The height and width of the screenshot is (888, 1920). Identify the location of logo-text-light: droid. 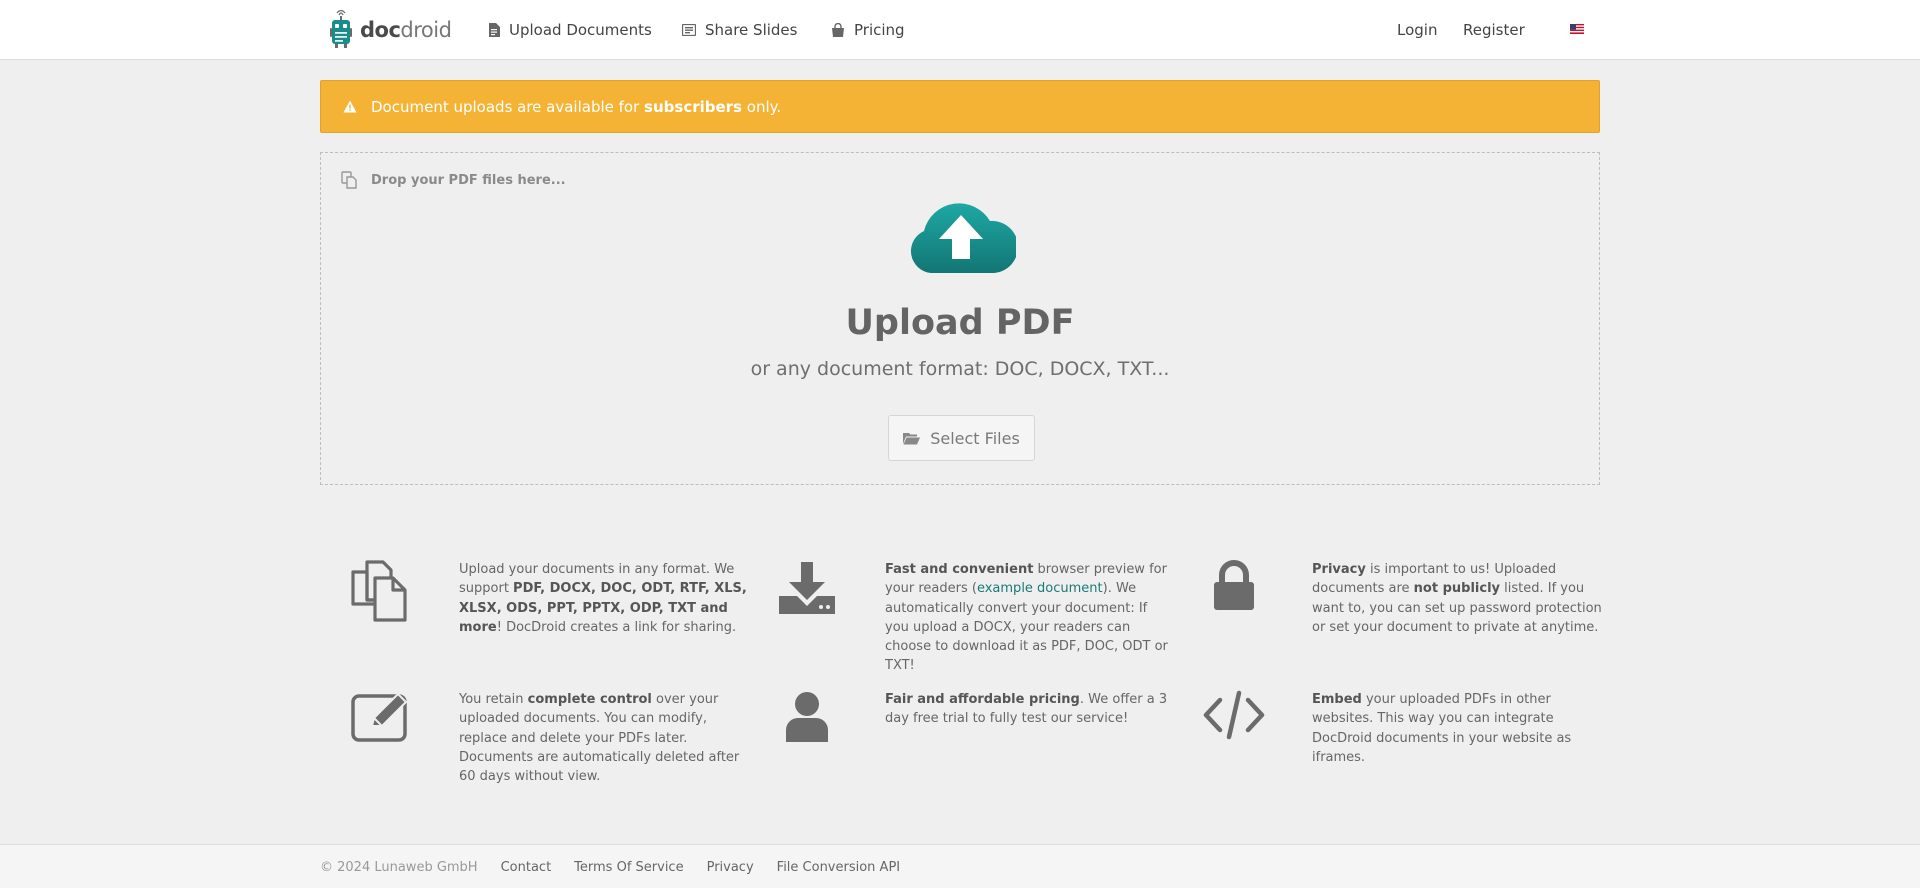
(426, 30).